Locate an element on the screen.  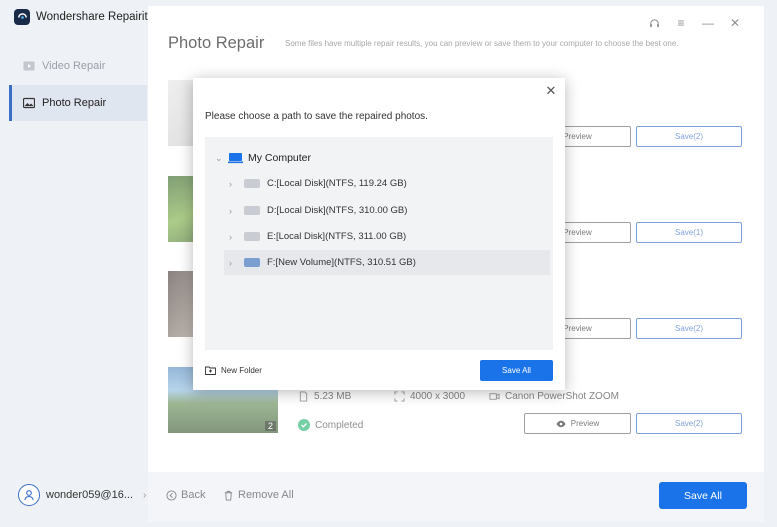
drive-label: F:[New Volume](NTFS, 310.51 GB) is located at coordinates (341, 262).